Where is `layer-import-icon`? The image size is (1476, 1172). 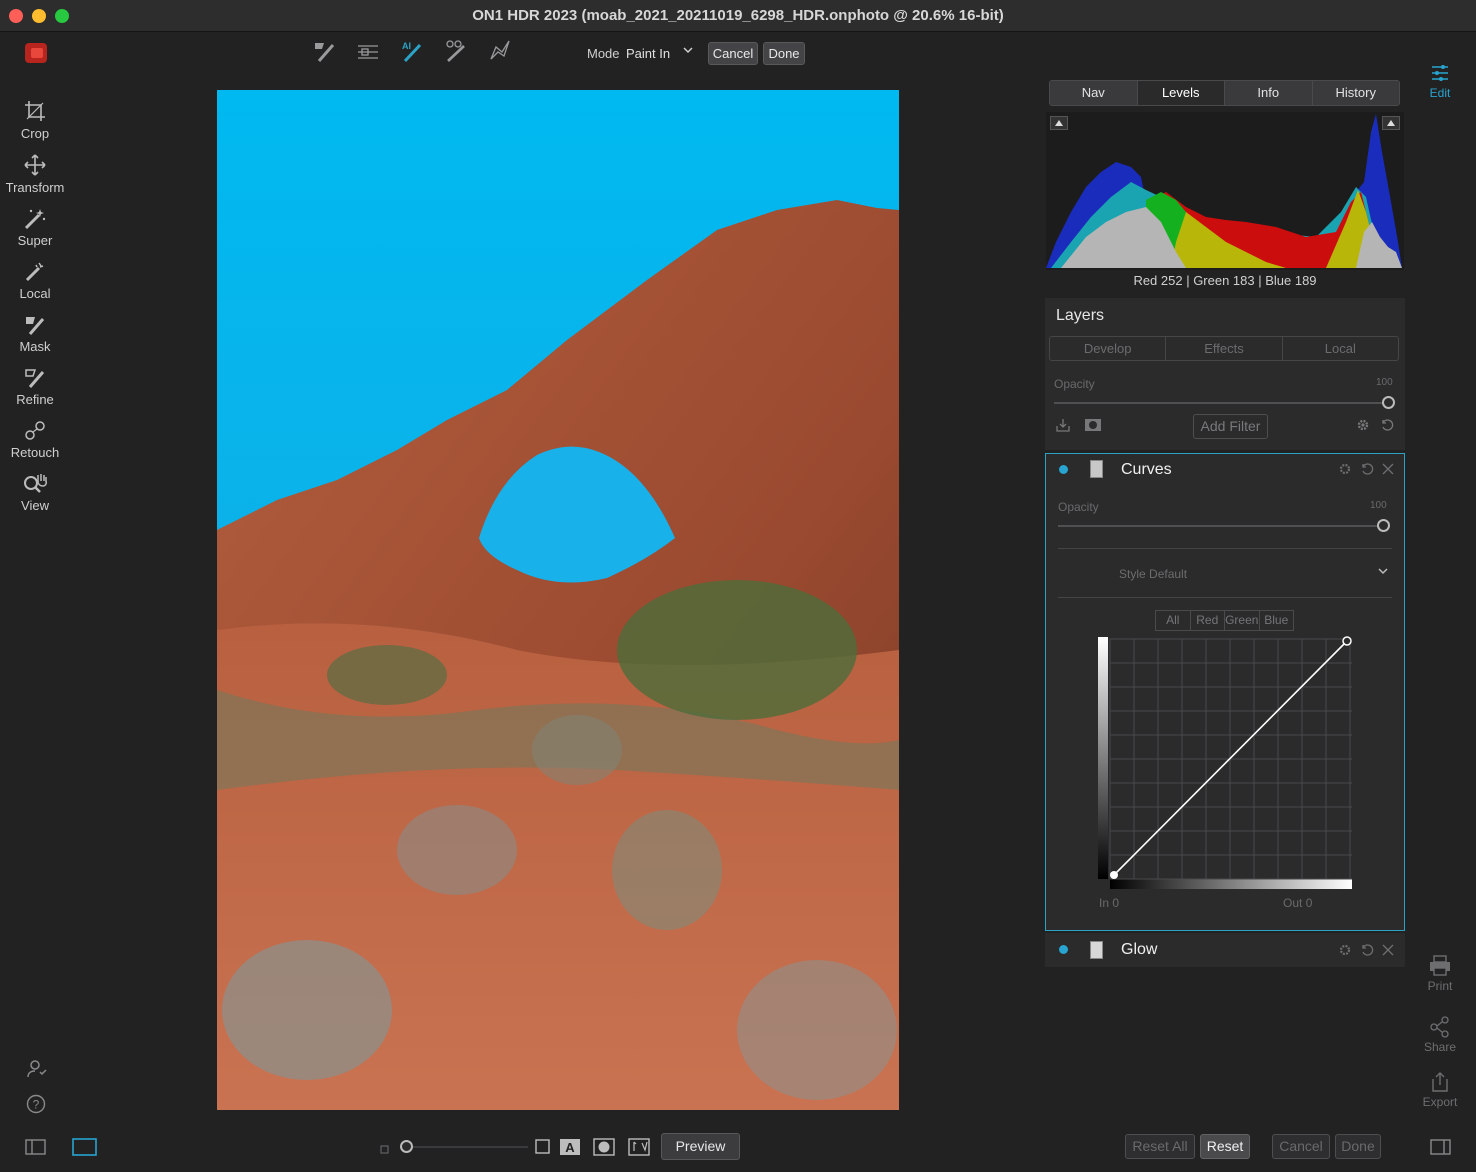
layer-import-icon is located at coordinates (1063, 426).